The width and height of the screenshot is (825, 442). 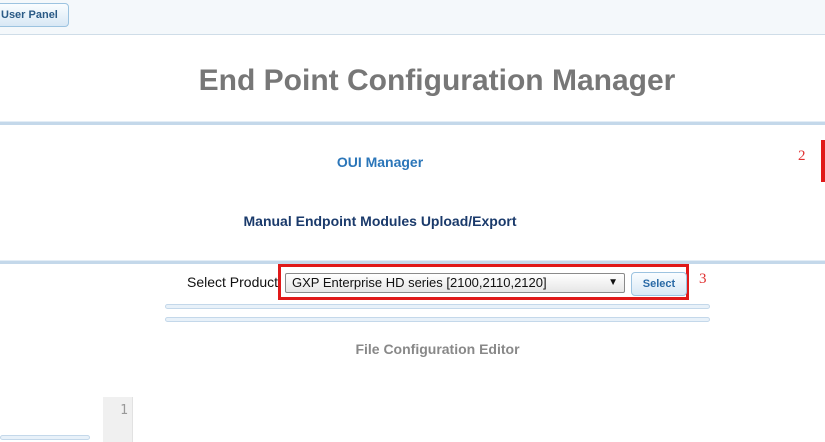 I want to click on oui-manager-link: OUI Manager, so click(x=380, y=162).